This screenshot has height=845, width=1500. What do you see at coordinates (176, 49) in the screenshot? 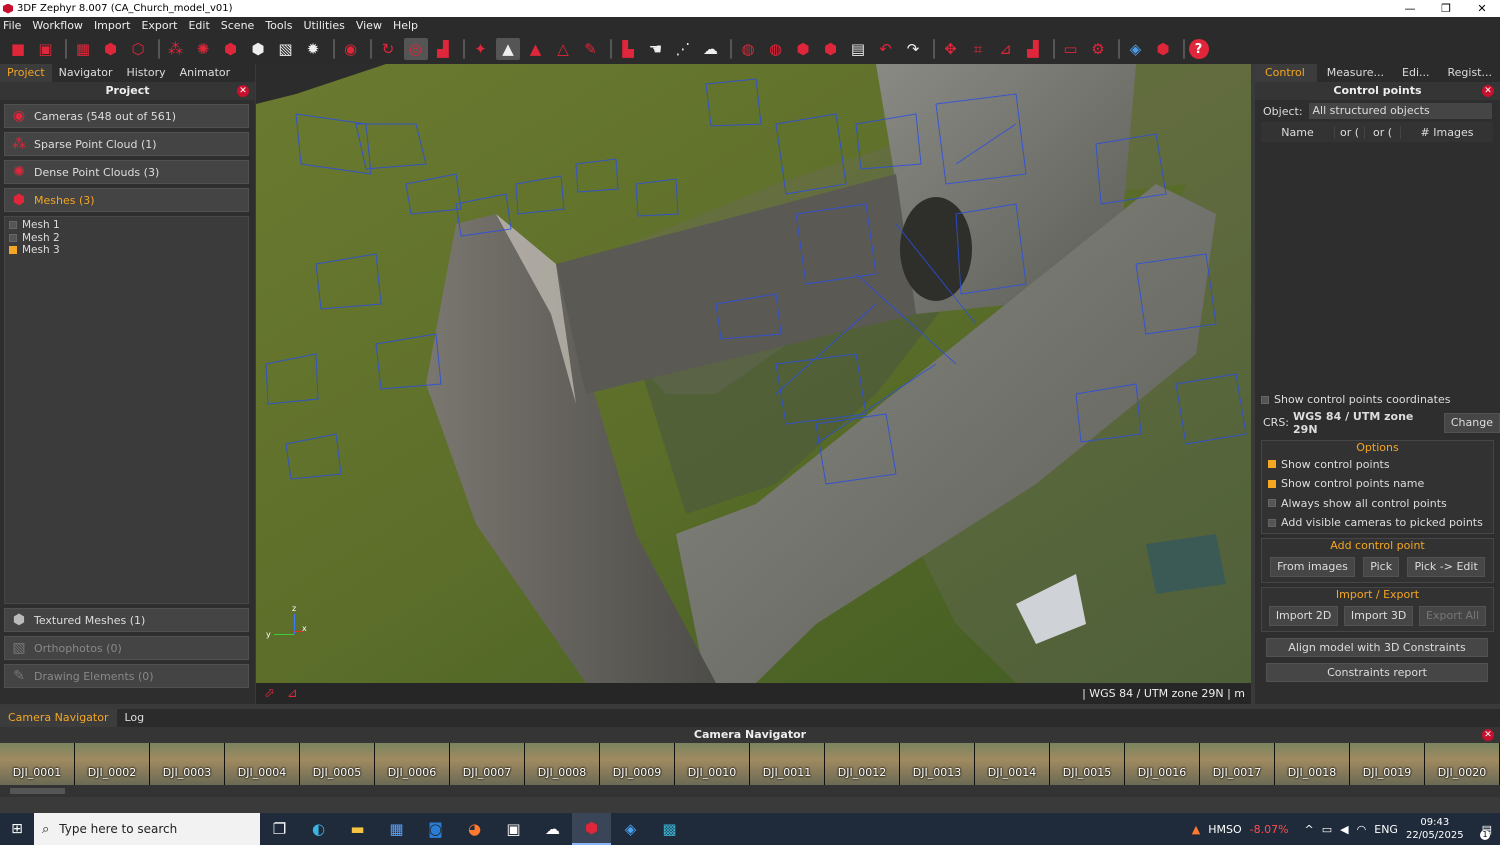
I see `sparse-cloud-icon: ⁂` at bounding box center [176, 49].